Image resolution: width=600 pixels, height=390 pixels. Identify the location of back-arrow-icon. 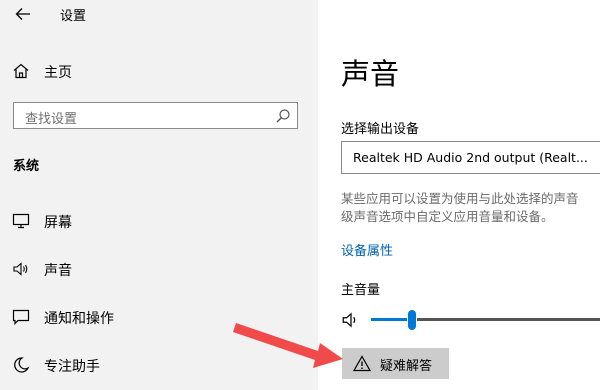
(22, 14).